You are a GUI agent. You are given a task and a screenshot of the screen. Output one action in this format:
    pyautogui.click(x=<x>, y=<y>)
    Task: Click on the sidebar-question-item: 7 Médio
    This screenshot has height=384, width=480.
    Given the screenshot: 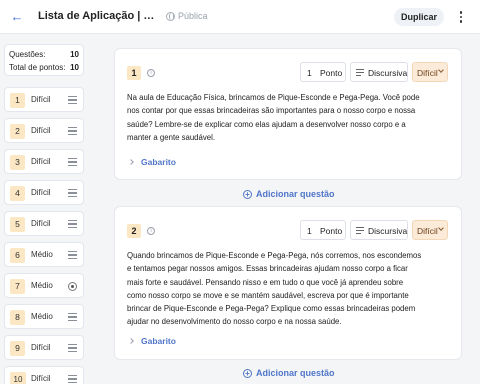 What is the action you would take?
    pyautogui.click(x=44, y=285)
    